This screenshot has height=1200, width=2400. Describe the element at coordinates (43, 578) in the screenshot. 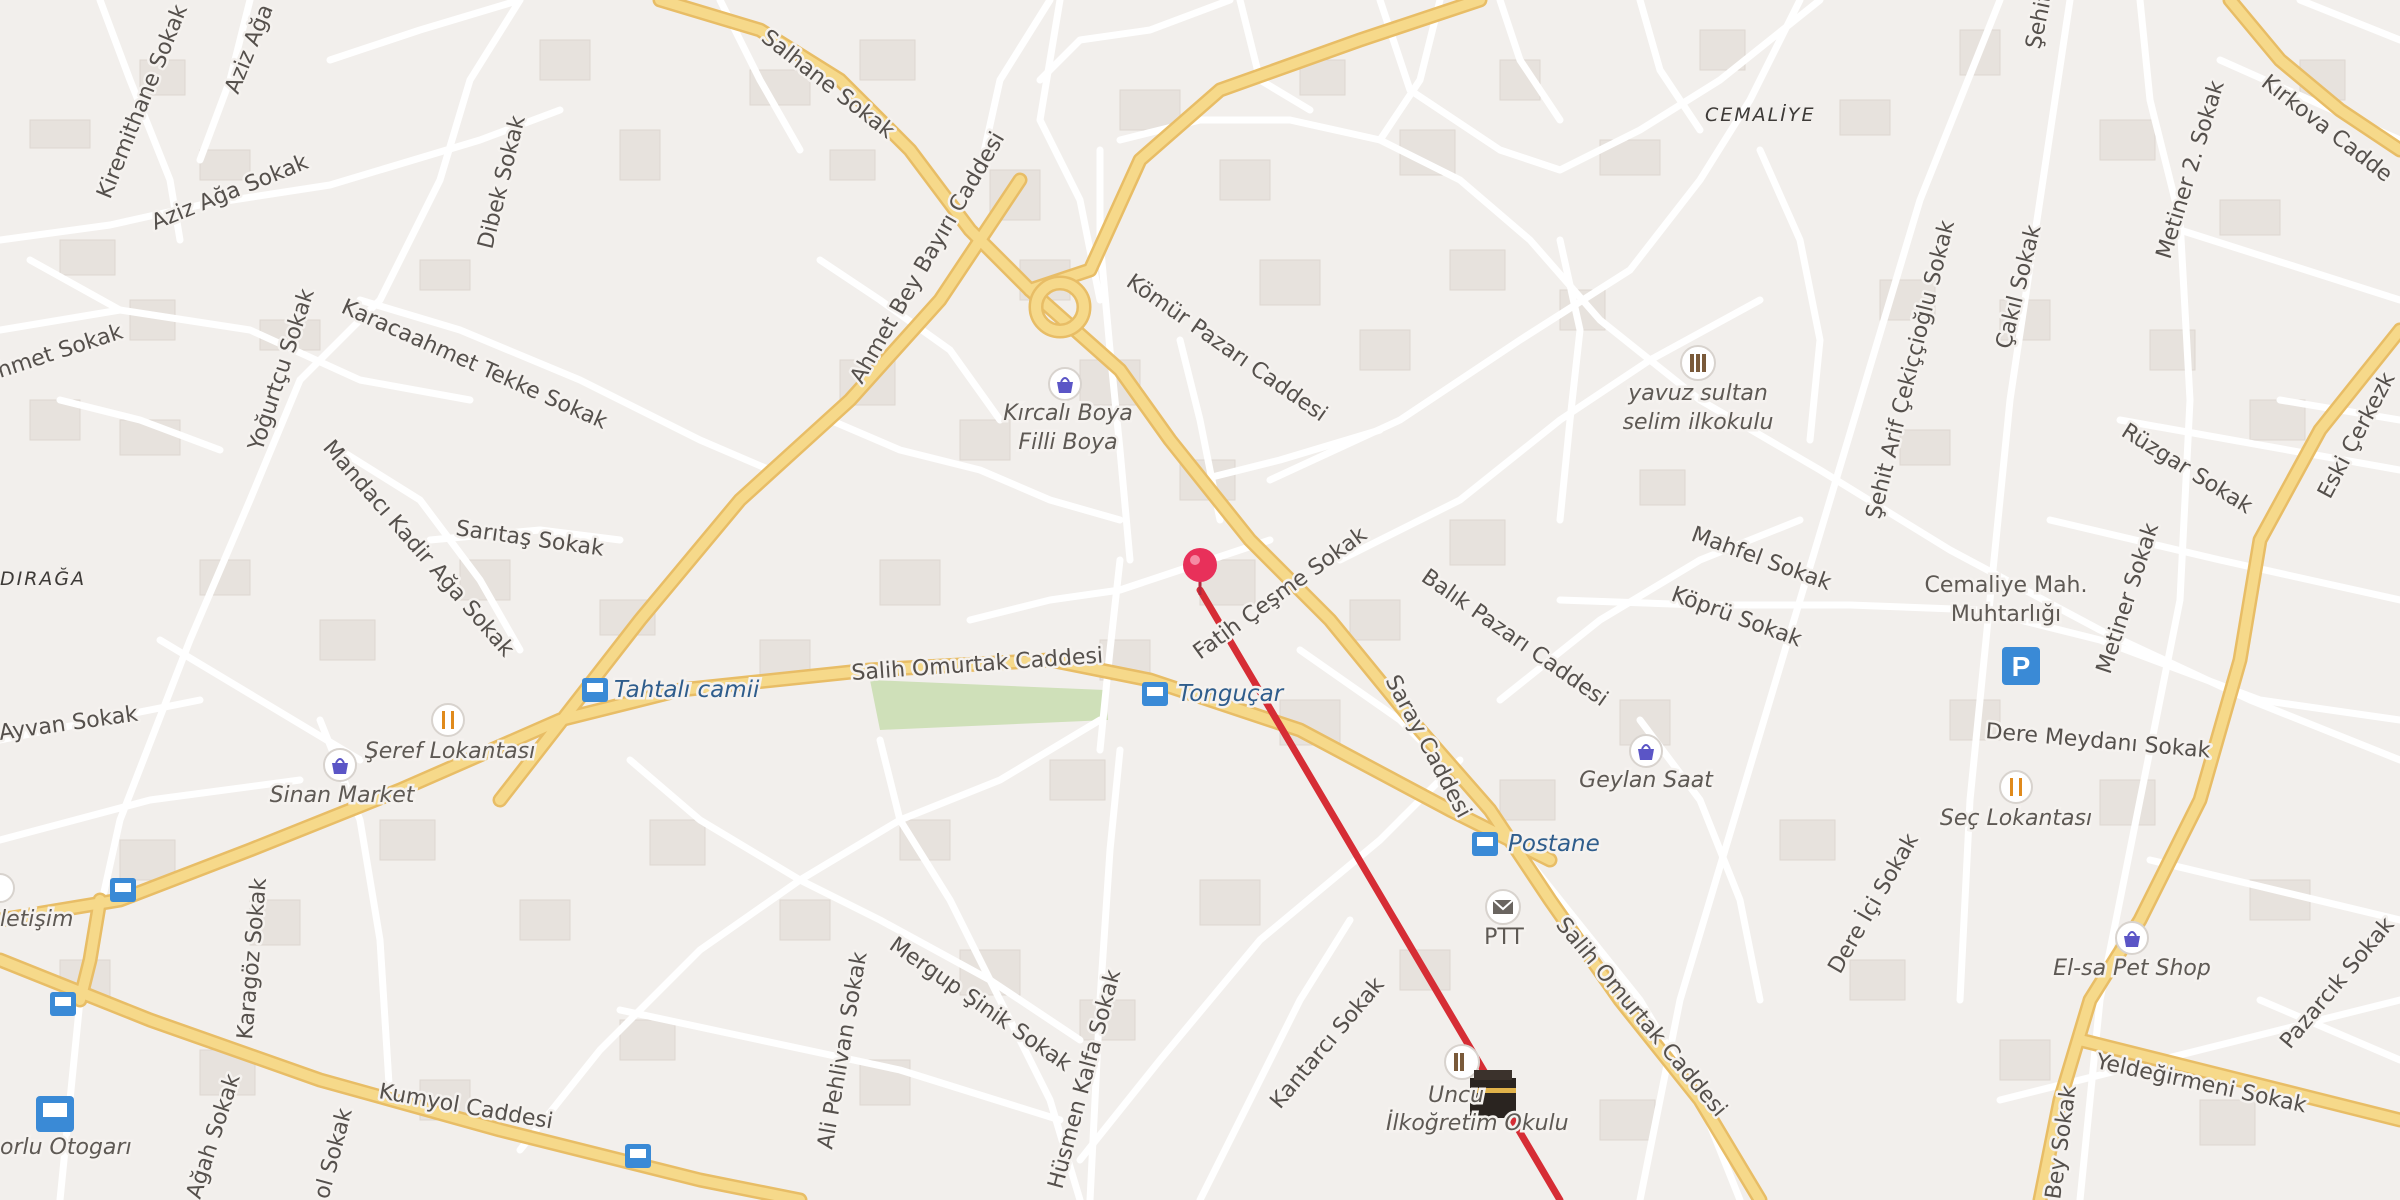

I see `district-label-diraga: DIRAĞA` at that location.